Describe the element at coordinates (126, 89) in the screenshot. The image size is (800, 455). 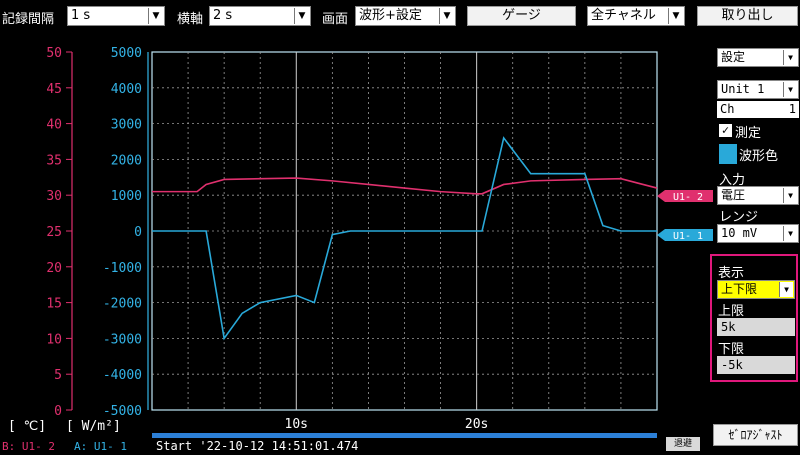
I see `right-tick-label: 4000` at that location.